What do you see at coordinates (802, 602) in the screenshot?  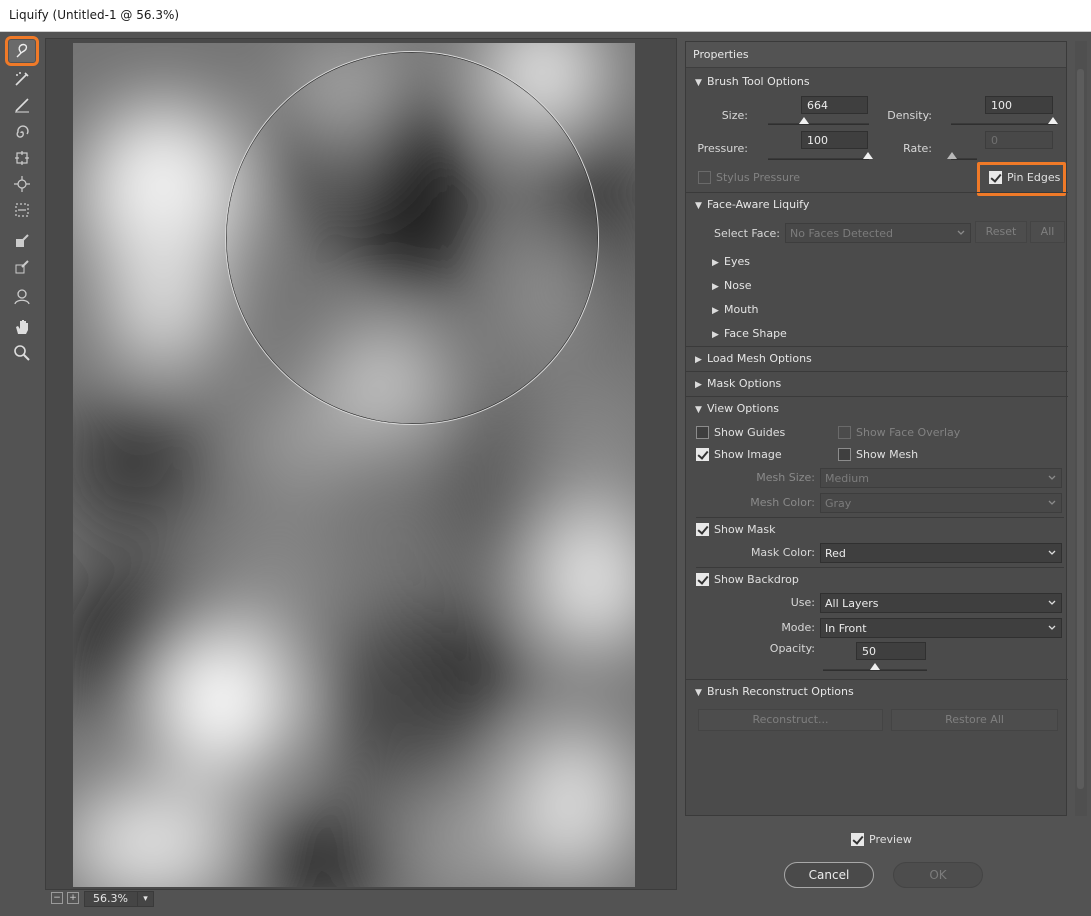 I see `use-label: Use:` at bounding box center [802, 602].